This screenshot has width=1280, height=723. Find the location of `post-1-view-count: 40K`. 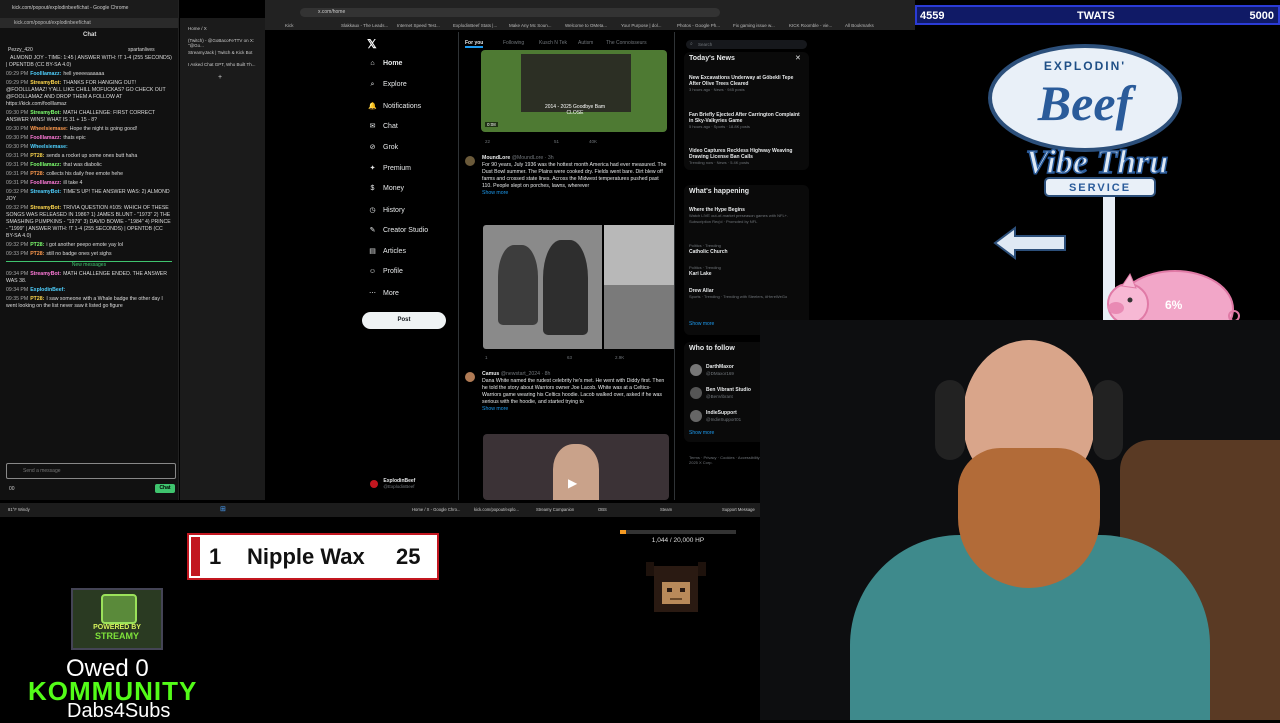

post-1-view-count: 40K is located at coordinates (593, 141).